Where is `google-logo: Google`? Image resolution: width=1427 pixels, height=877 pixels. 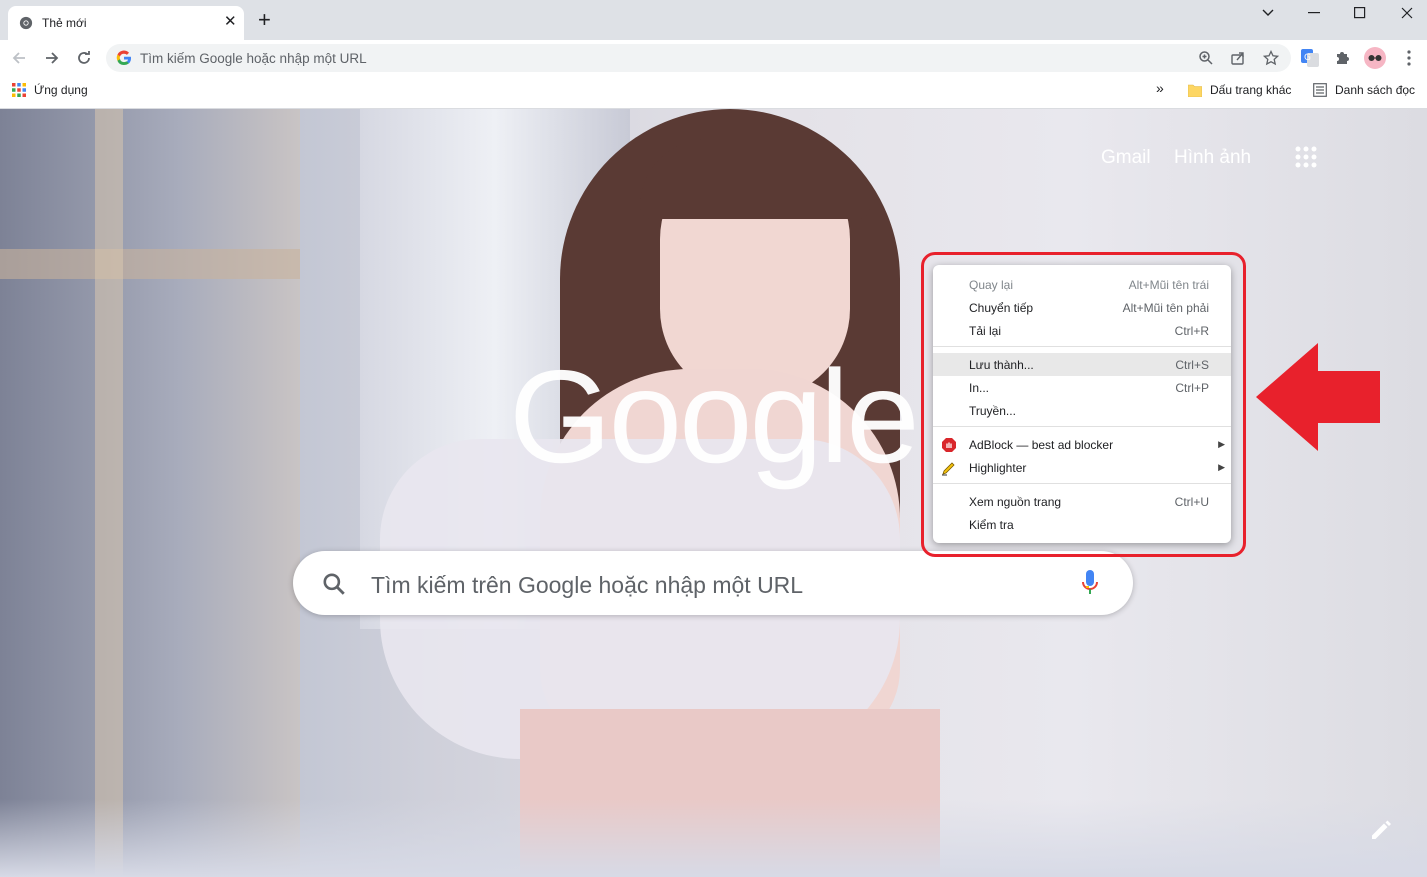
google-logo: Google is located at coordinates (714, 416).